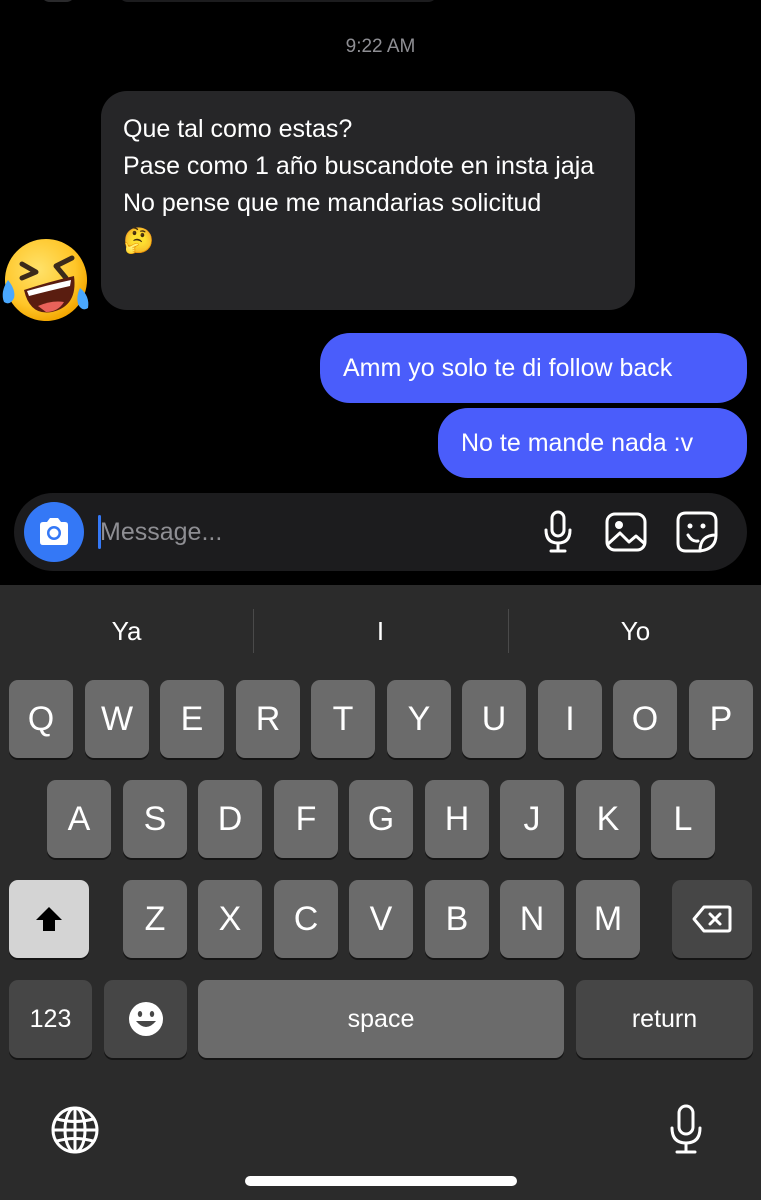 Image resolution: width=761 pixels, height=1200 pixels. I want to click on key-f: F, so click(306, 819).